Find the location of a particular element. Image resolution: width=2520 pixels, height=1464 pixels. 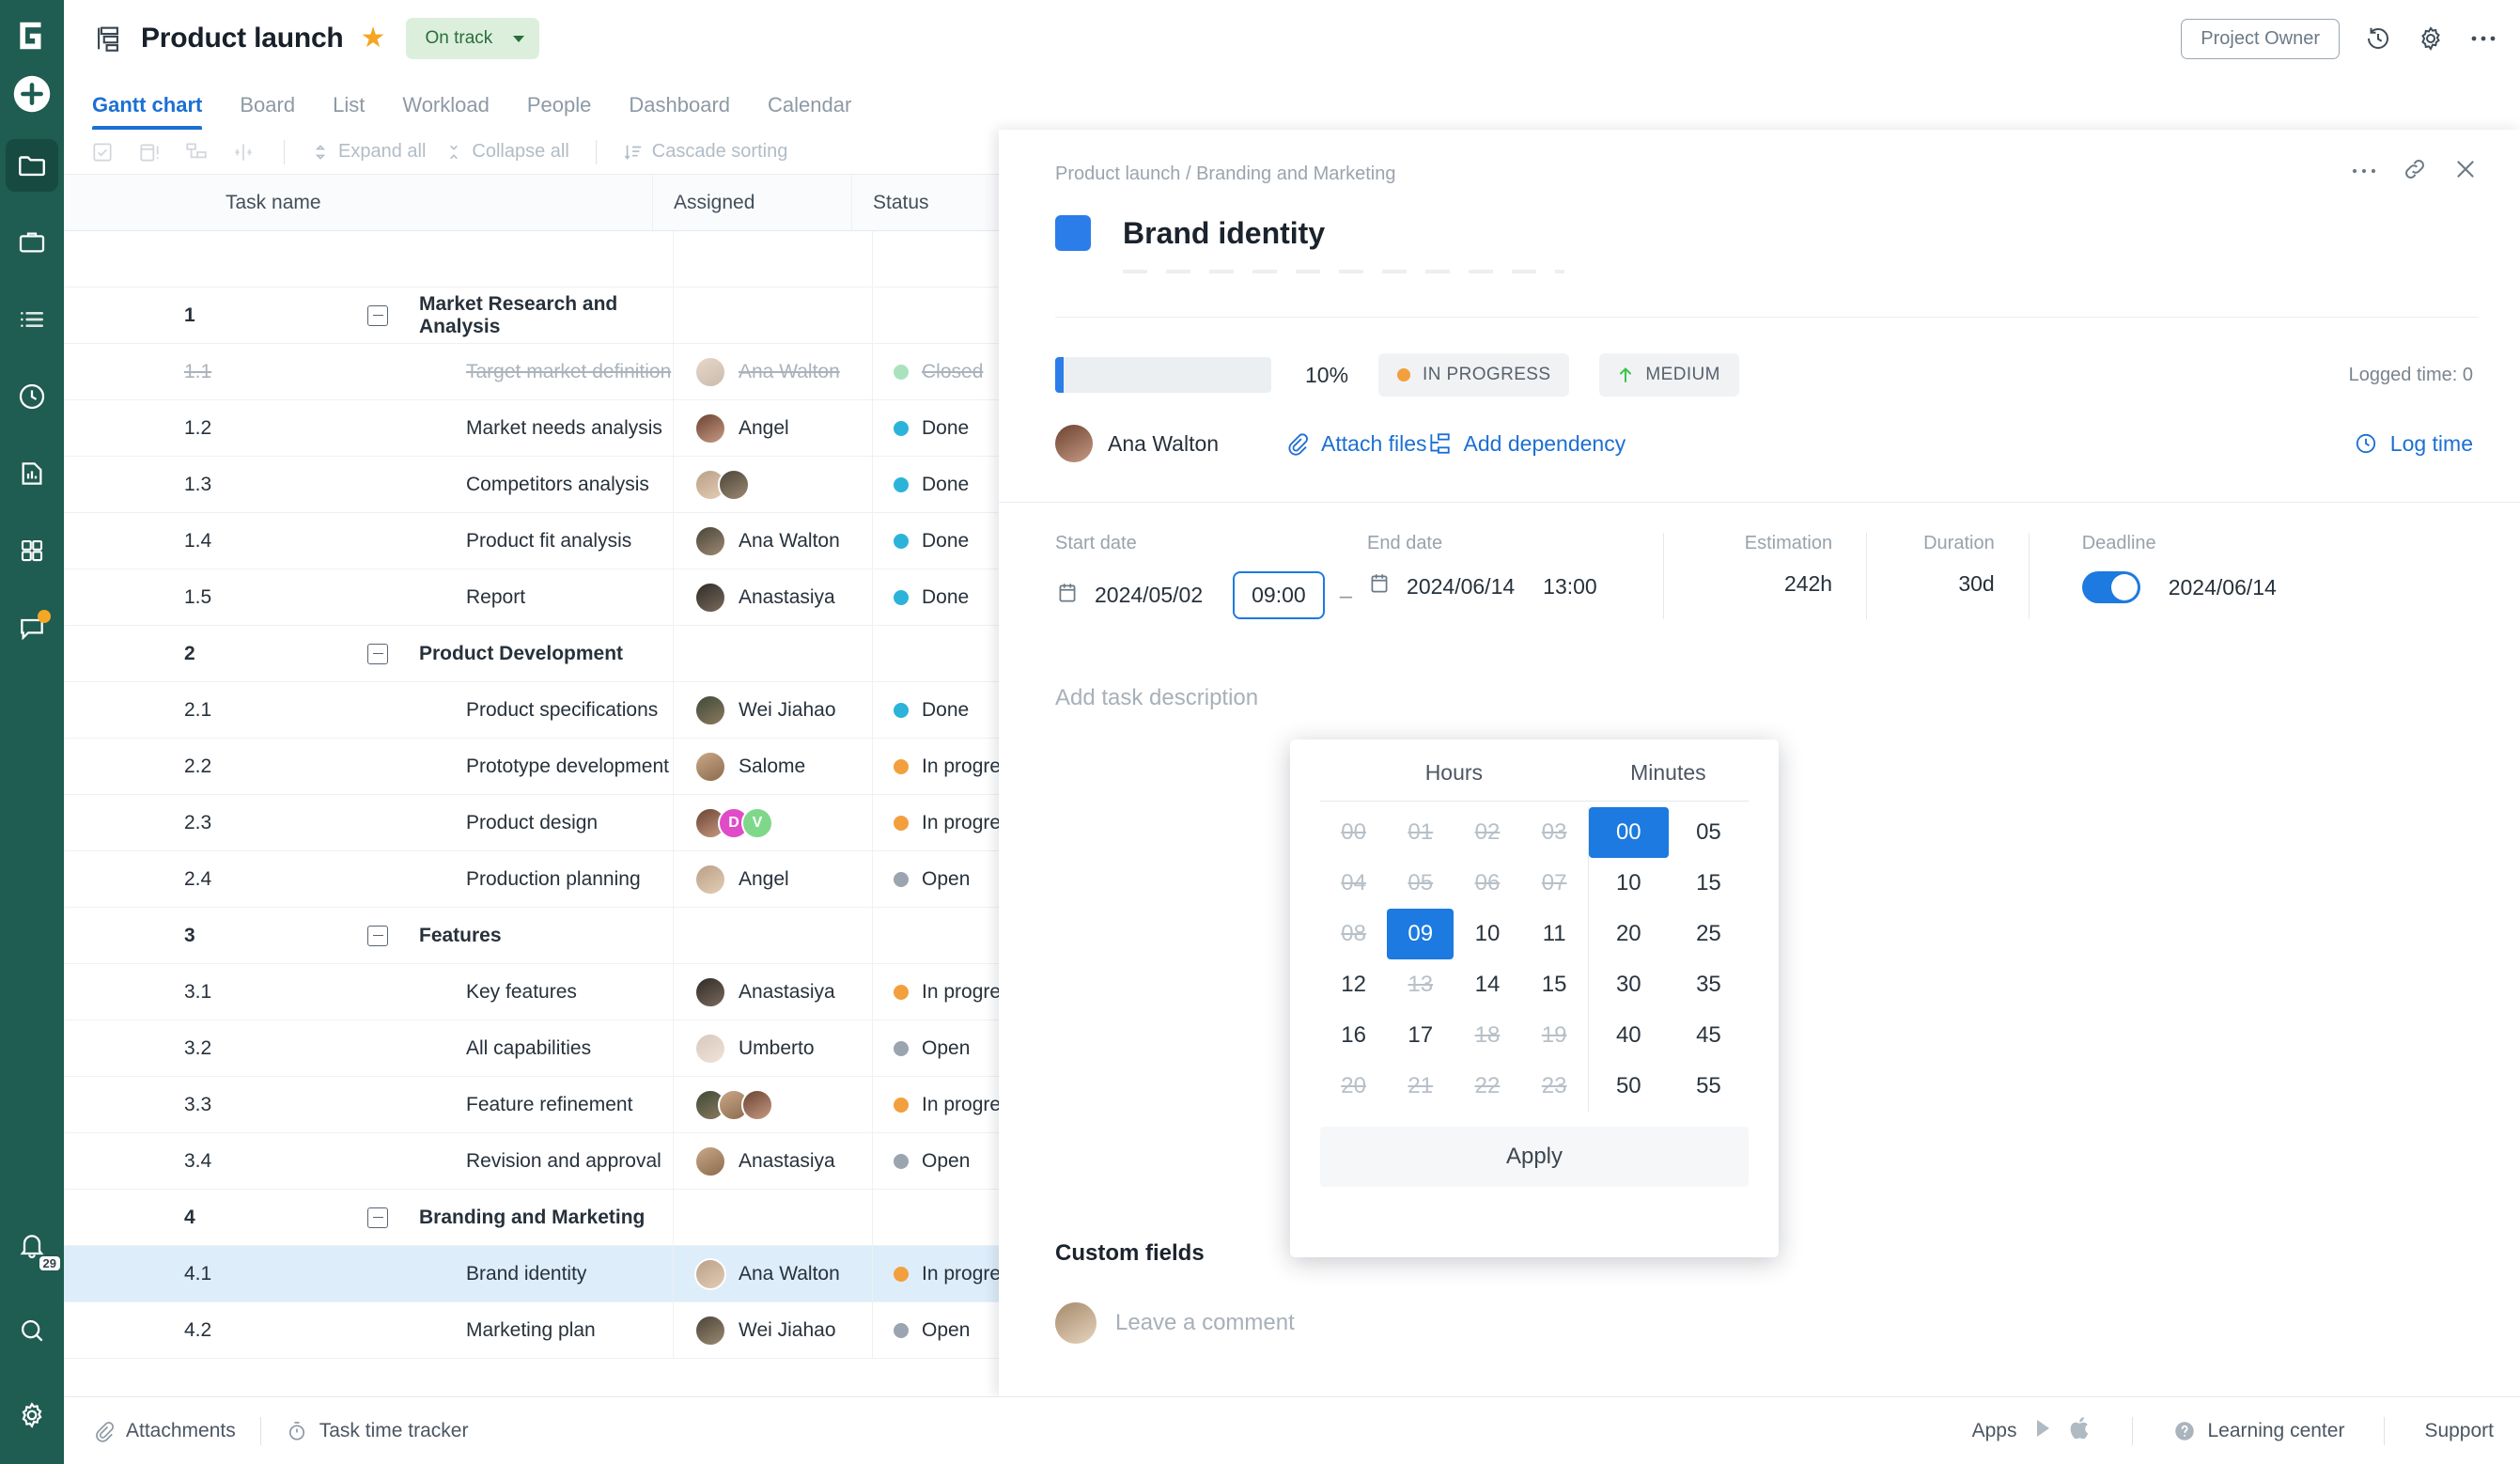

checkbox-icon is located at coordinates (102, 152).